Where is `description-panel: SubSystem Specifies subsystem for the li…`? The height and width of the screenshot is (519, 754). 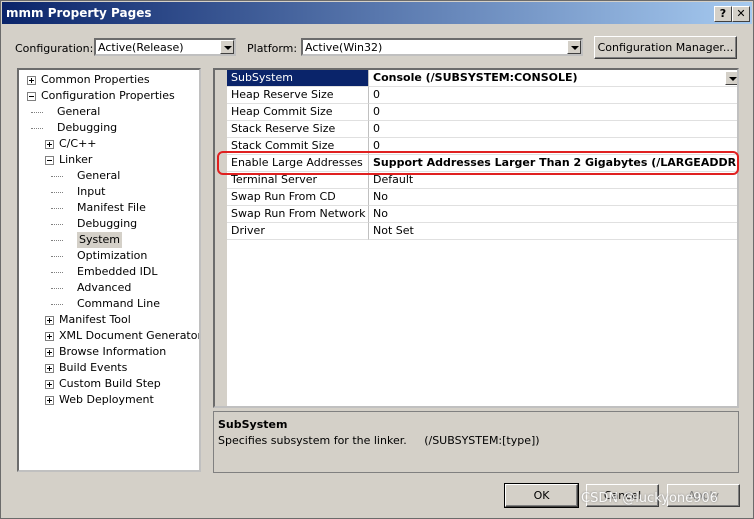 description-panel: SubSystem Specifies subsystem for the li… is located at coordinates (476, 442).